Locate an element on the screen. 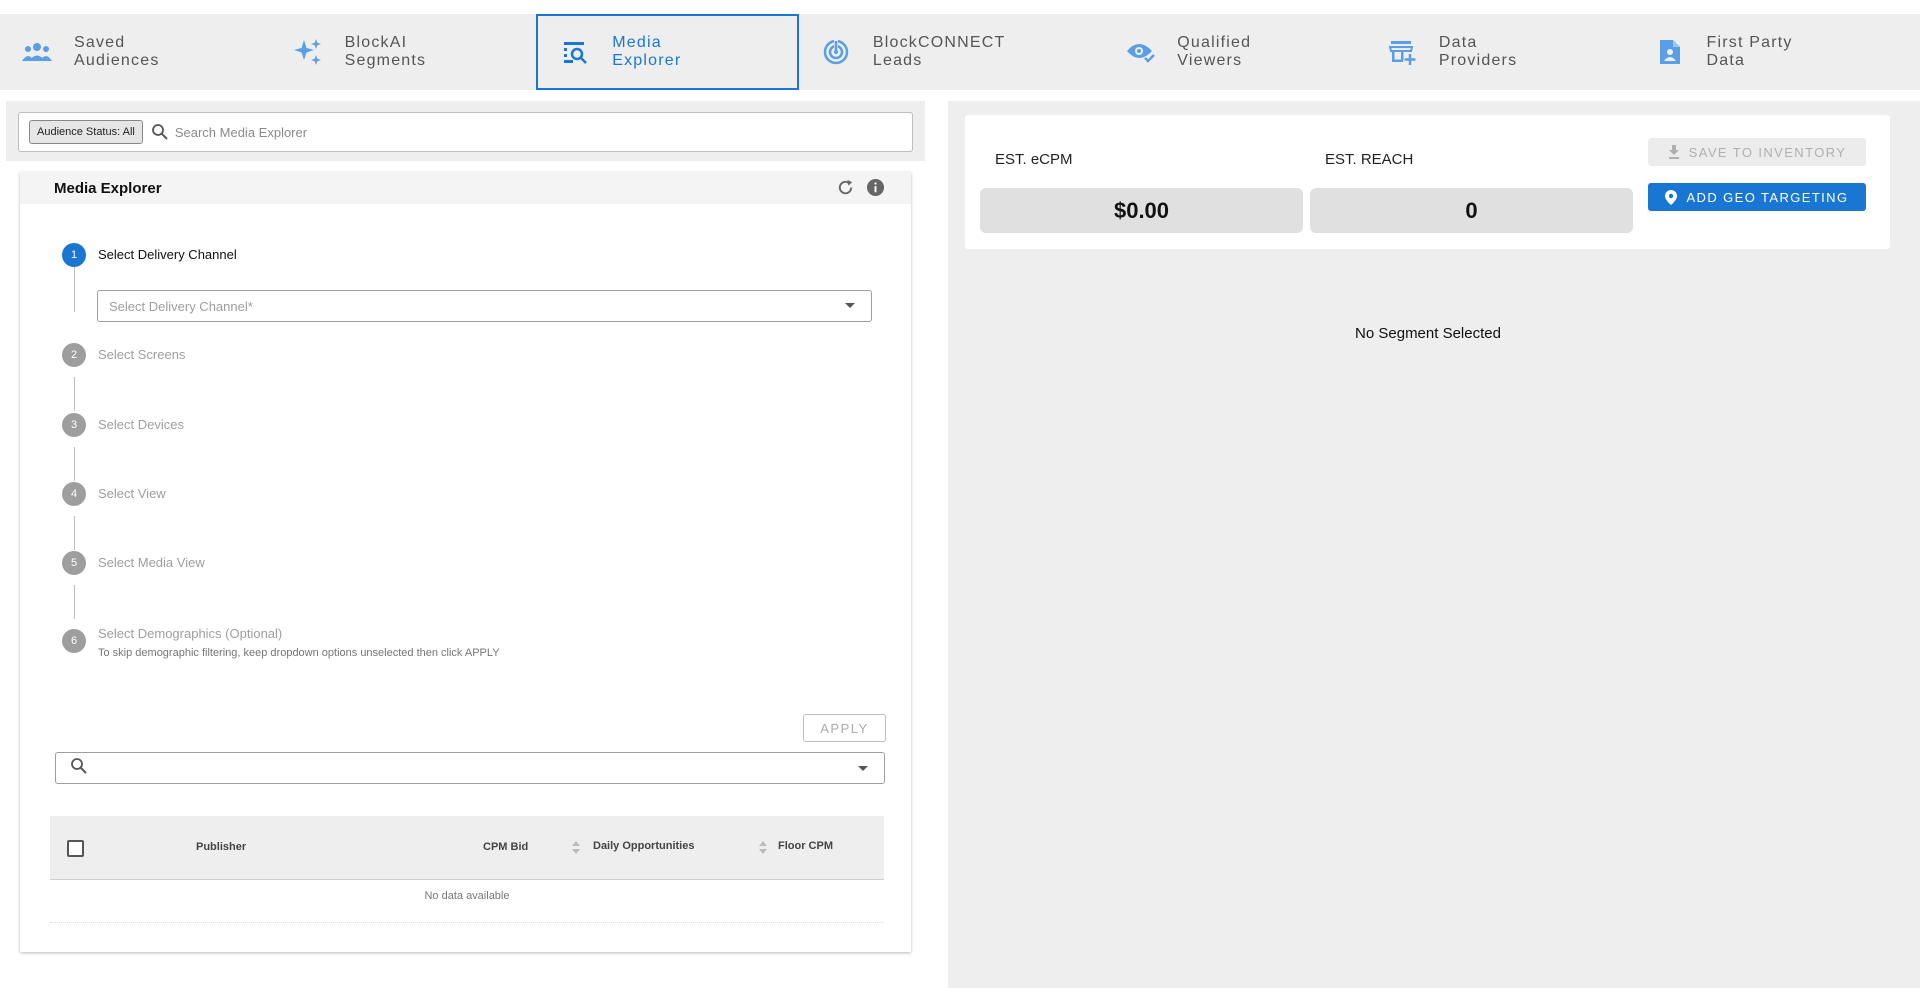 This screenshot has height=988, width=1920. tab-label: BlockCONNECT Leads is located at coordinates (939, 51).